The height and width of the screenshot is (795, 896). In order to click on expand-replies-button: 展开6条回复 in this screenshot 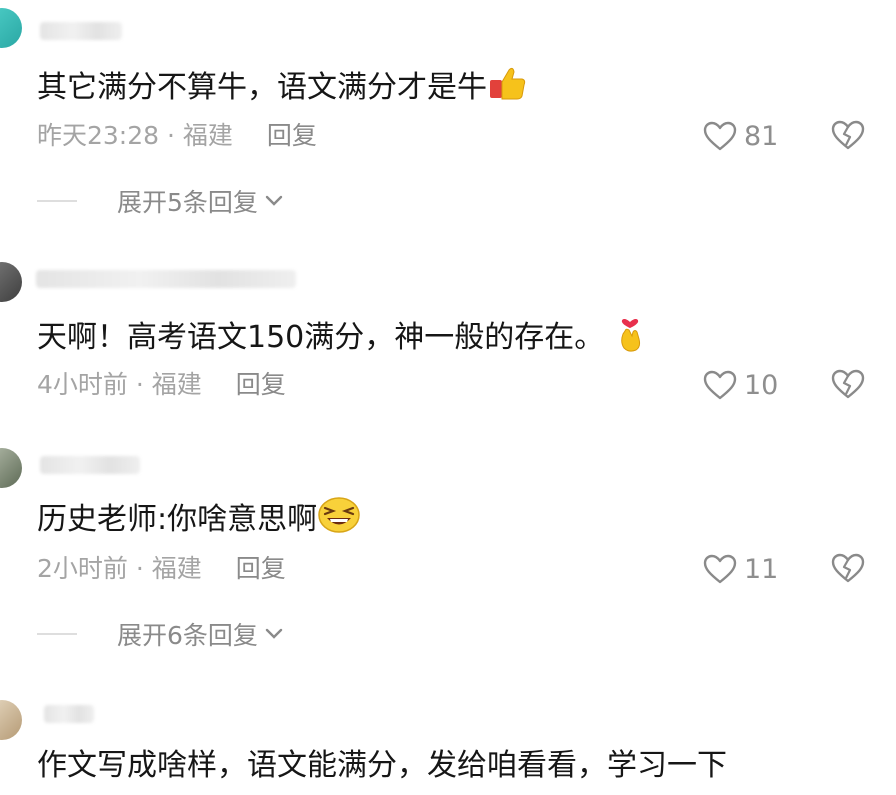, I will do `click(160, 634)`.